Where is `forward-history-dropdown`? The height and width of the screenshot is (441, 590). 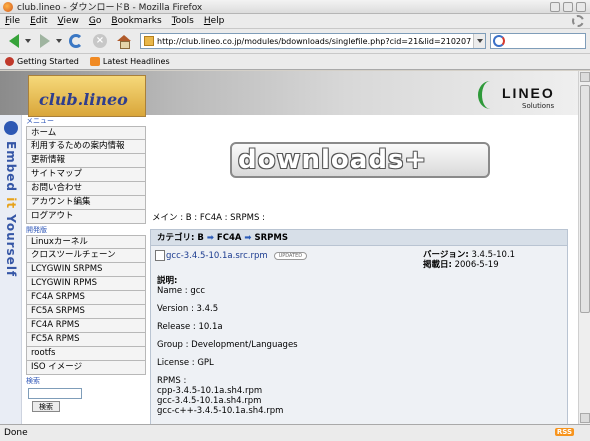 forward-history-dropdown is located at coordinates (59, 41).